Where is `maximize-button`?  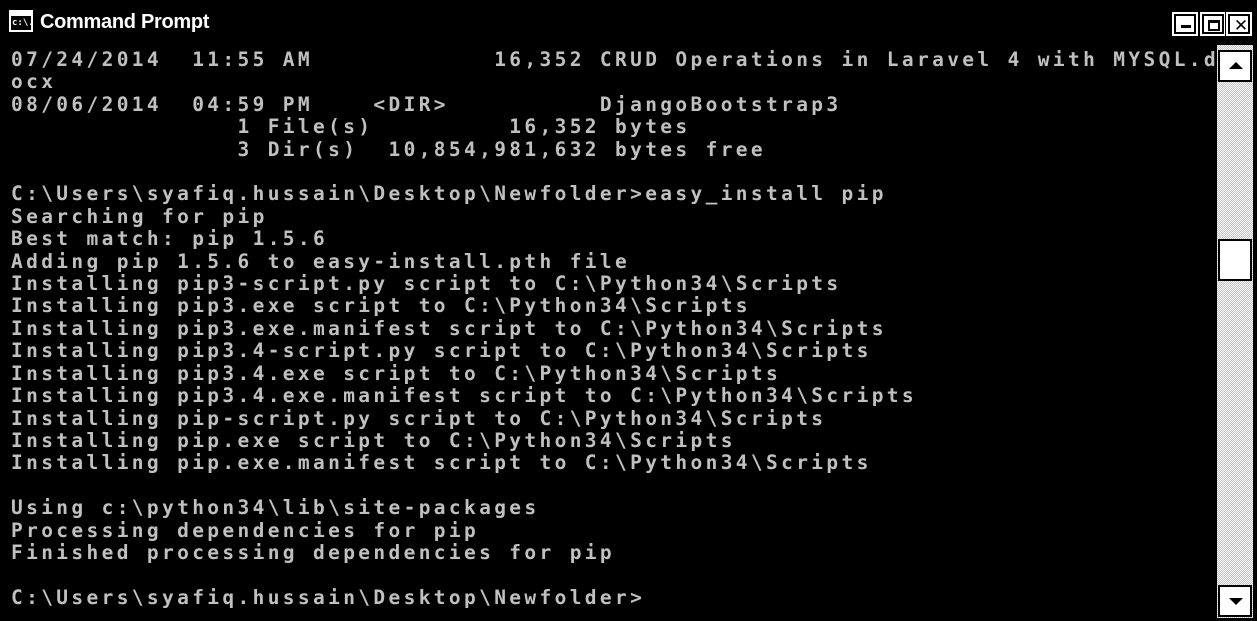
maximize-button is located at coordinates (1213, 24).